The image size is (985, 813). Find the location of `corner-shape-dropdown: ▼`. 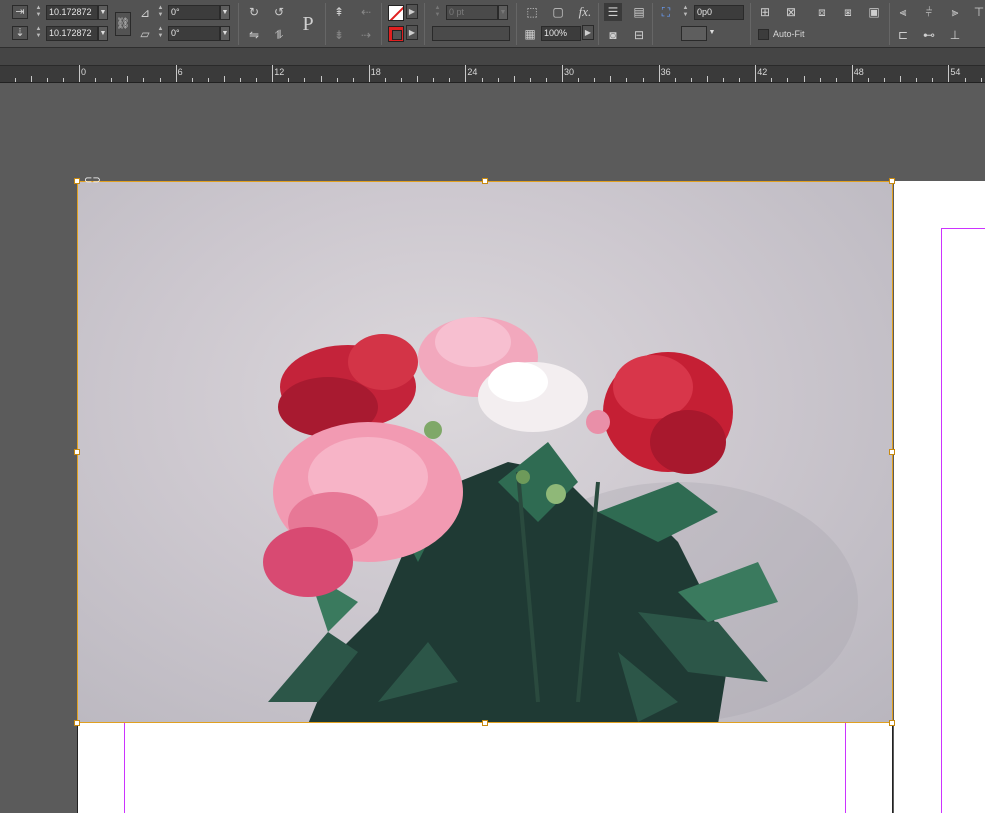

corner-shape-dropdown: ▼ is located at coordinates (712, 33).